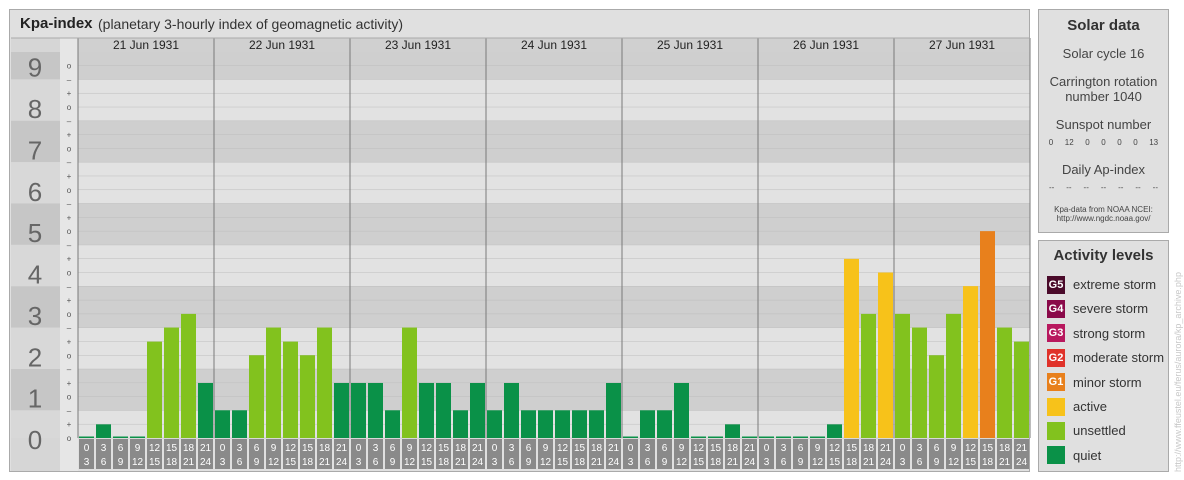 The width and height of the screenshot is (1184, 480). What do you see at coordinates (1090, 406) in the screenshot?
I see `legend-label: active` at bounding box center [1090, 406].